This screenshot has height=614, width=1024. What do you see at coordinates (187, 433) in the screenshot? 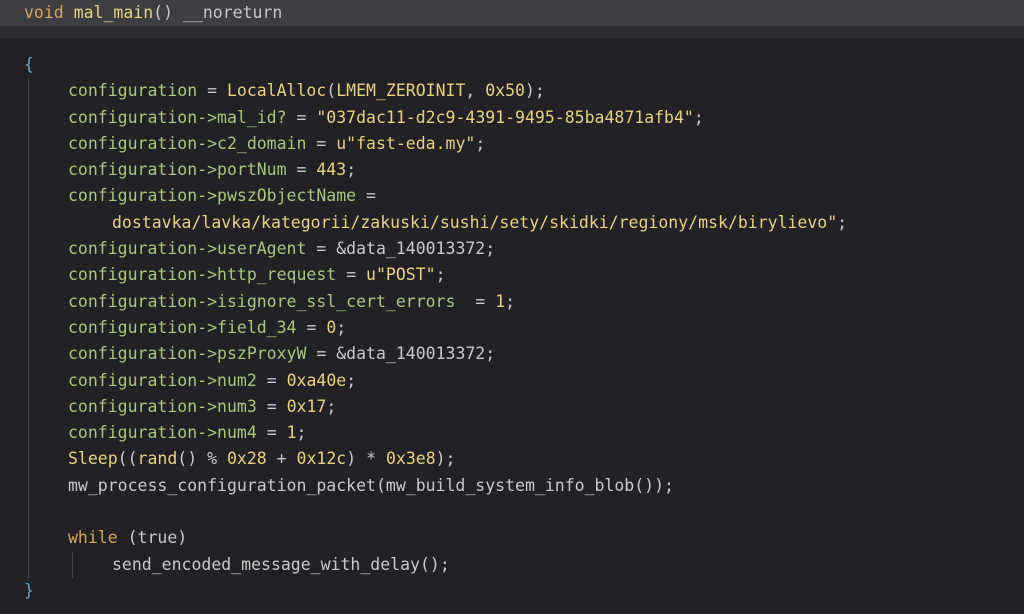
I see `code-line-14: configuration->num4 = 1;` at bounding box center [187, 433].